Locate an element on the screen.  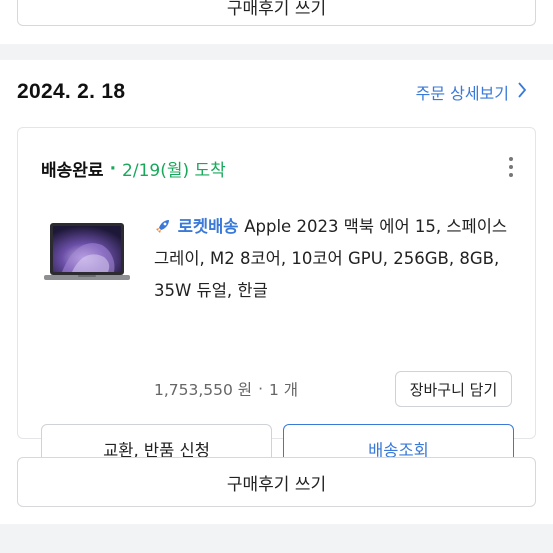
arrival-date: 2/19(월) 도착 is located at coordinates (174, 171).